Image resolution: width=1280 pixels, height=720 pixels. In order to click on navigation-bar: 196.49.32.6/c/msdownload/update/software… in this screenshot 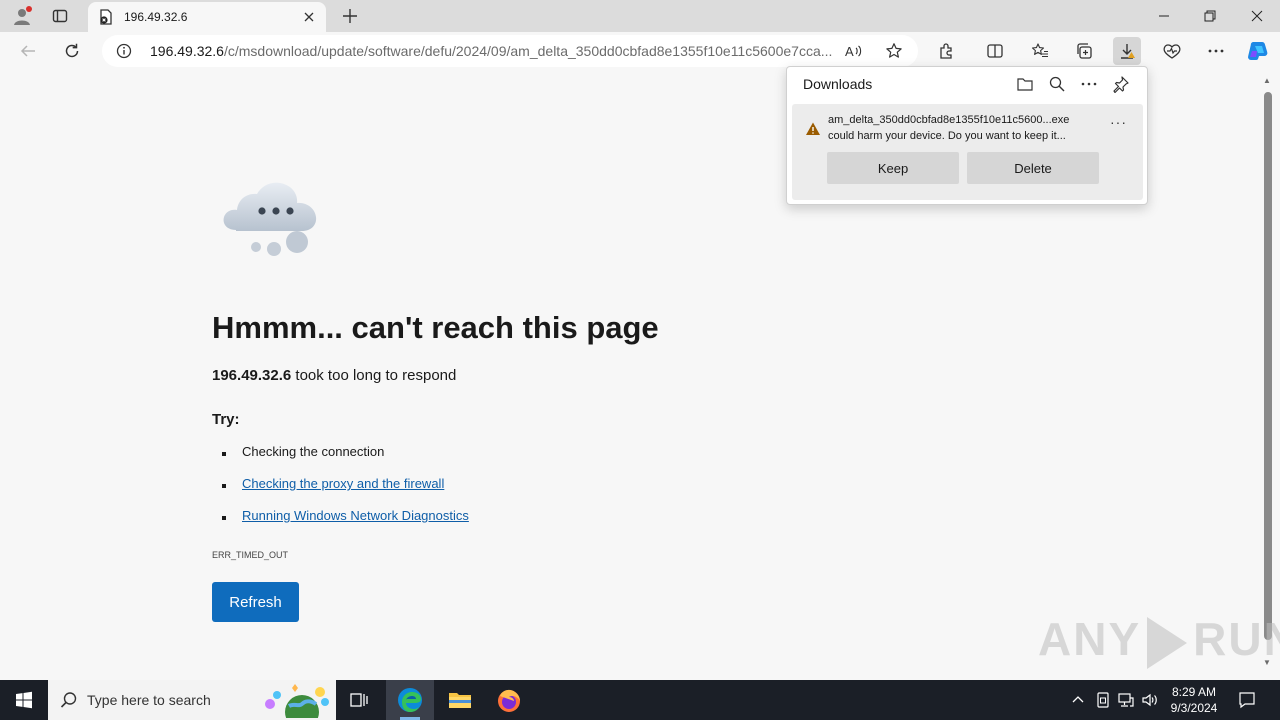, I will do `click(640, 51)`.